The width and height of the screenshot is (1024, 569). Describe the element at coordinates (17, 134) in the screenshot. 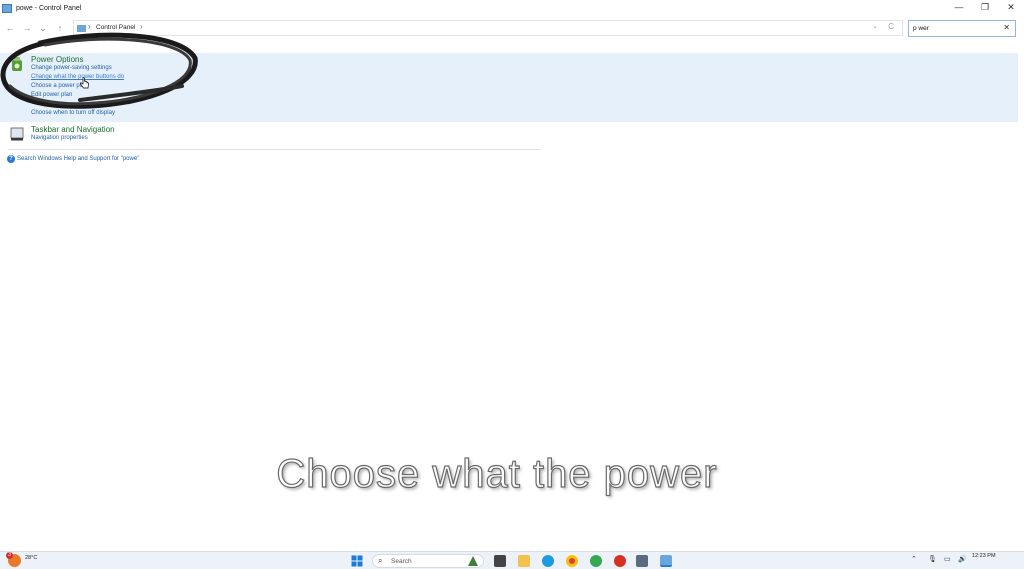

I see `taskbar-icon` at that location.